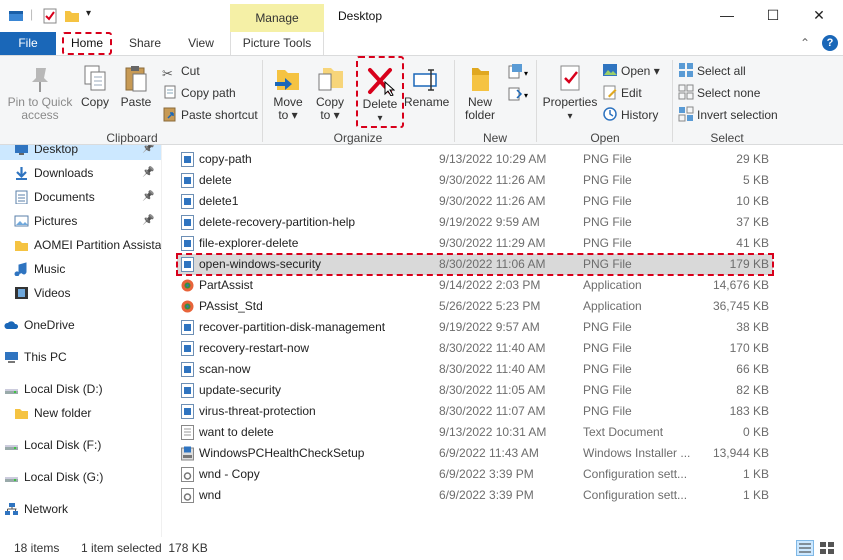 The width and height of the screenshot is (843, 560). What do you see at coordinates (475, 159) in the screenshot?
I see `file-row: copy-path 9/13/2022 10:29 AM PNG File 29 KB` at bounding box center [475, 159].